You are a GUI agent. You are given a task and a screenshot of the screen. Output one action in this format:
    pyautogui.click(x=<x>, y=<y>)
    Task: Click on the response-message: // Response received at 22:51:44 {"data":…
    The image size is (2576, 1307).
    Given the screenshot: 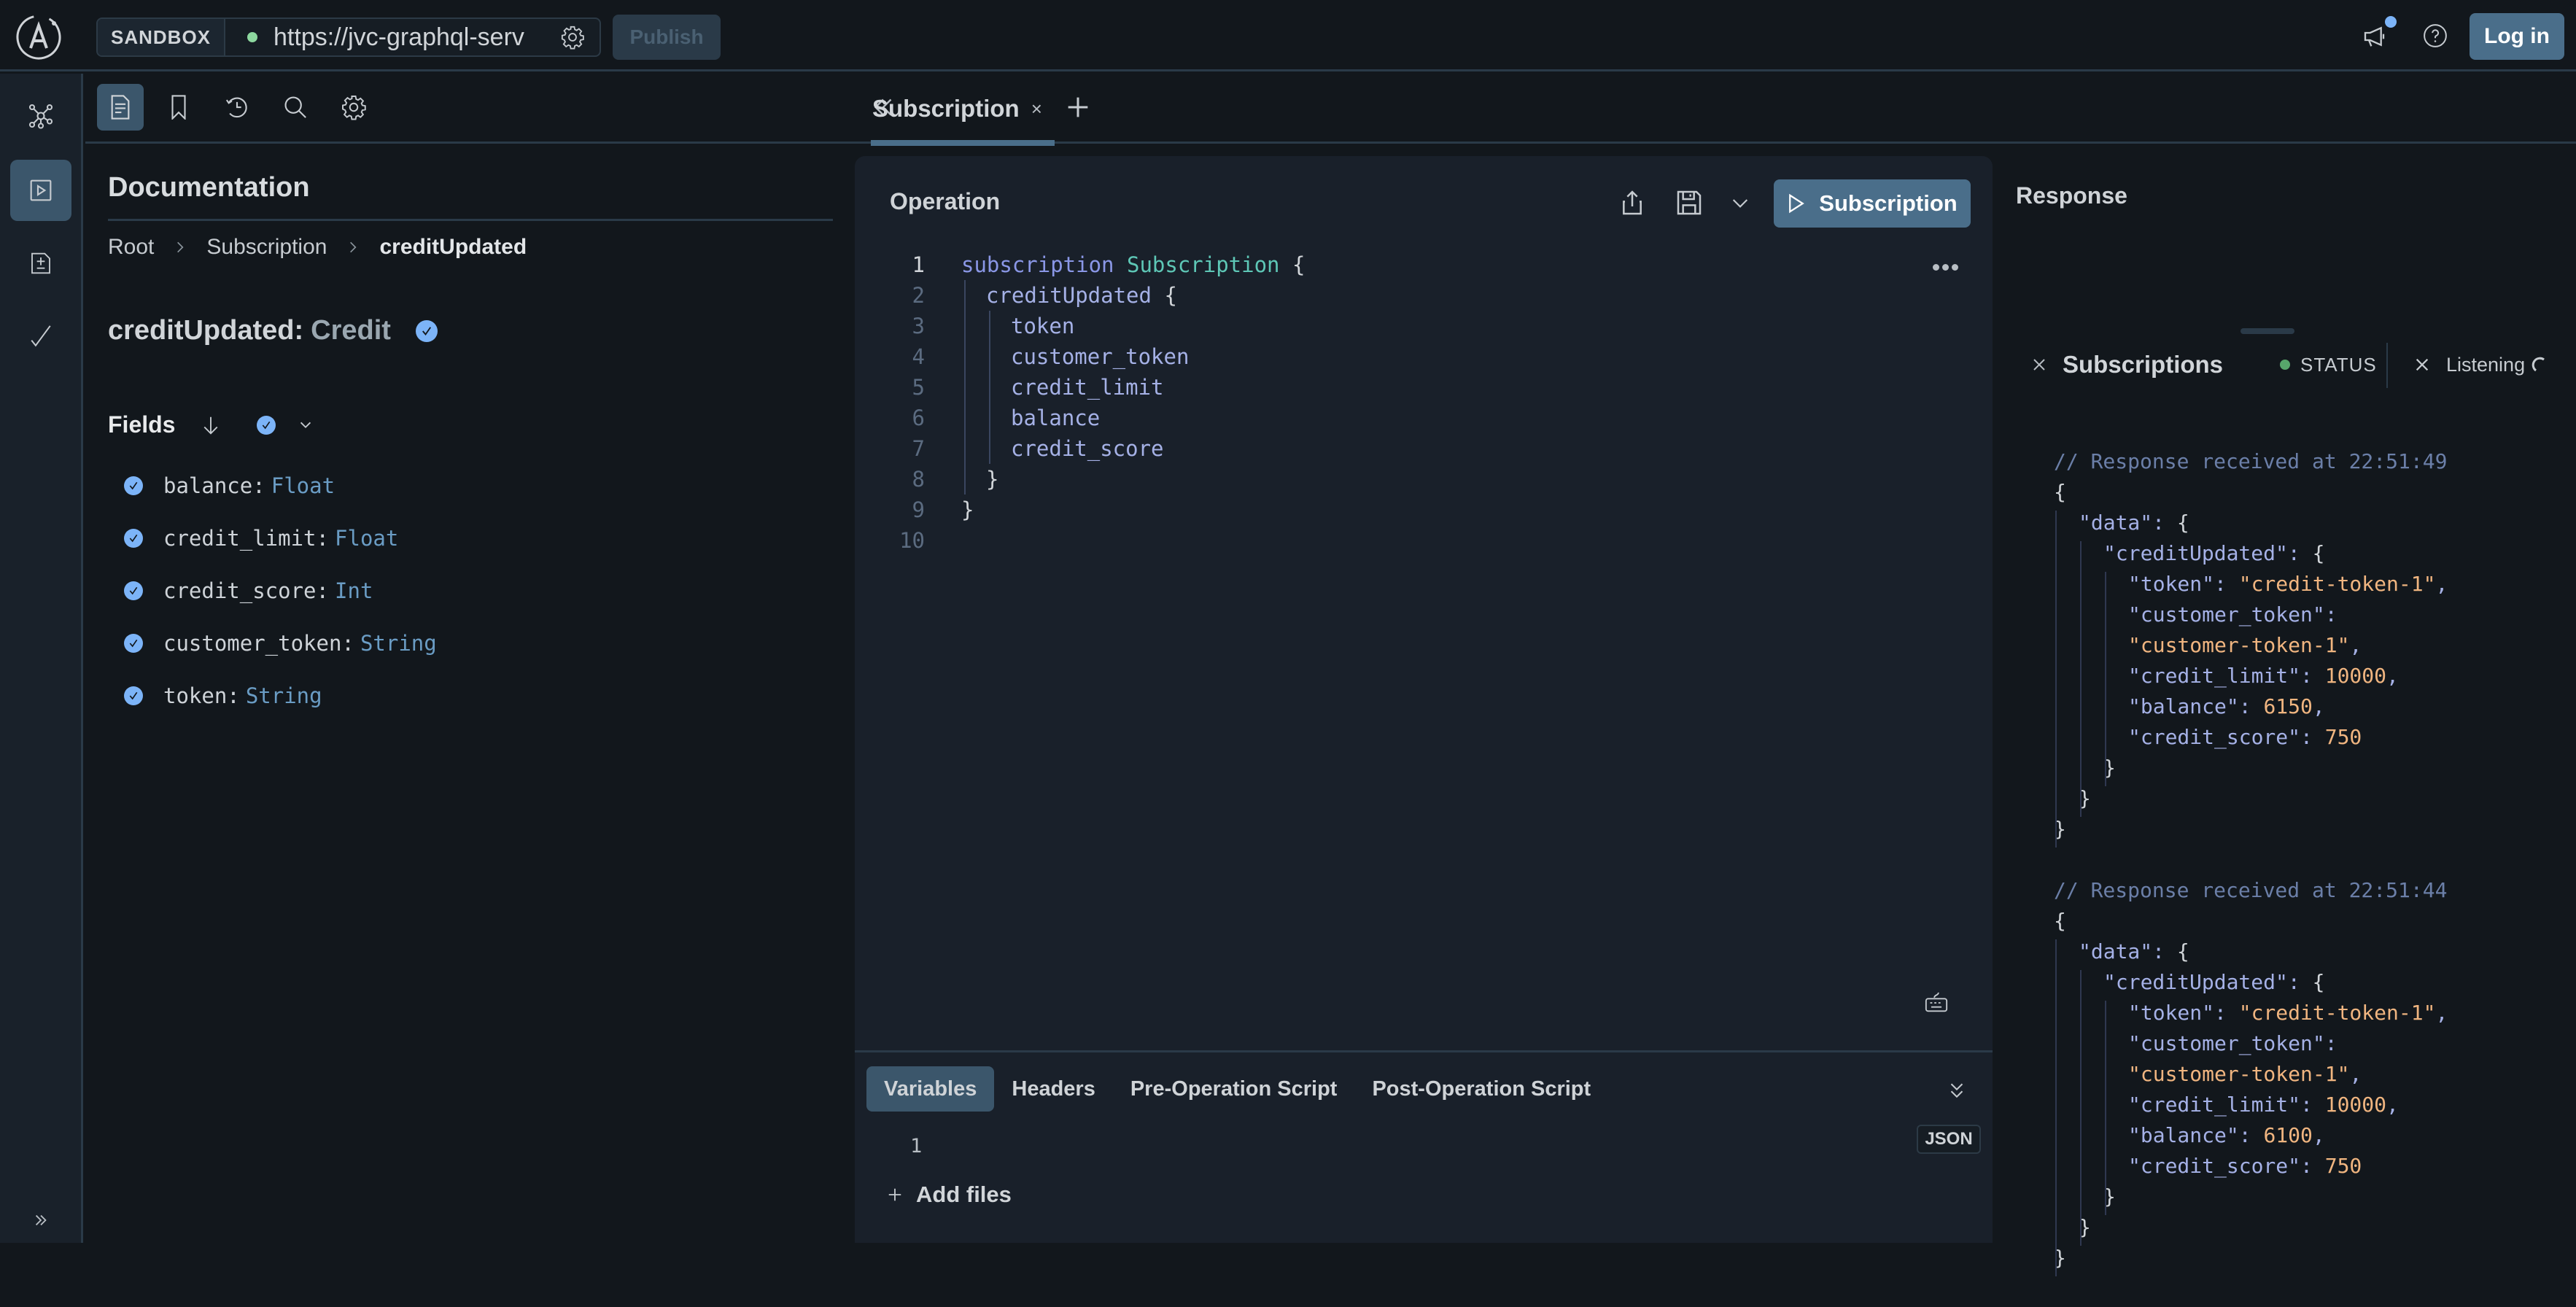 What is the action you would take?
    pyautogui.click(x=2295, y=1077)
    